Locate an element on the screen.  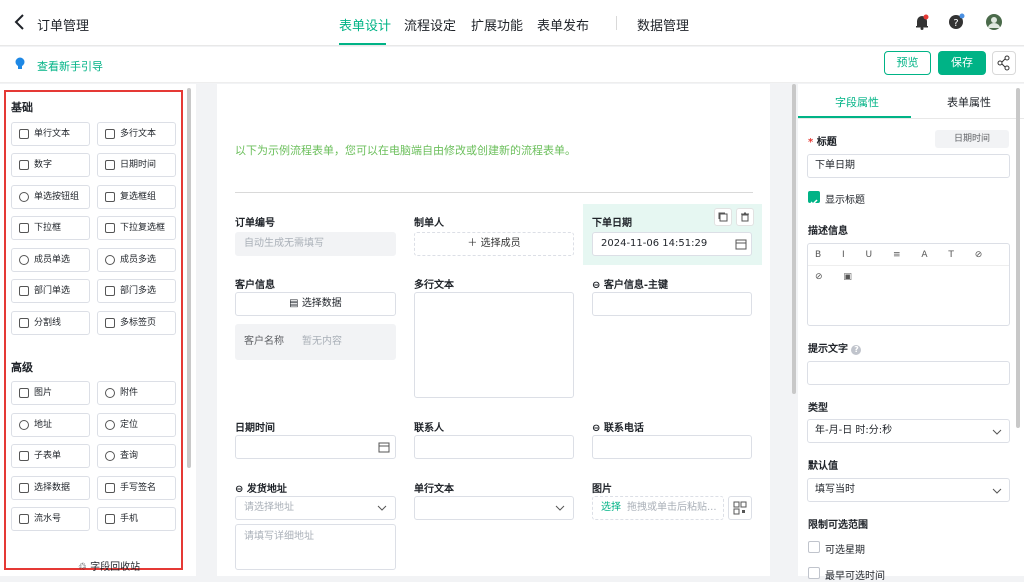
title-input: 下单日期 is located at coordinates (908, 166).